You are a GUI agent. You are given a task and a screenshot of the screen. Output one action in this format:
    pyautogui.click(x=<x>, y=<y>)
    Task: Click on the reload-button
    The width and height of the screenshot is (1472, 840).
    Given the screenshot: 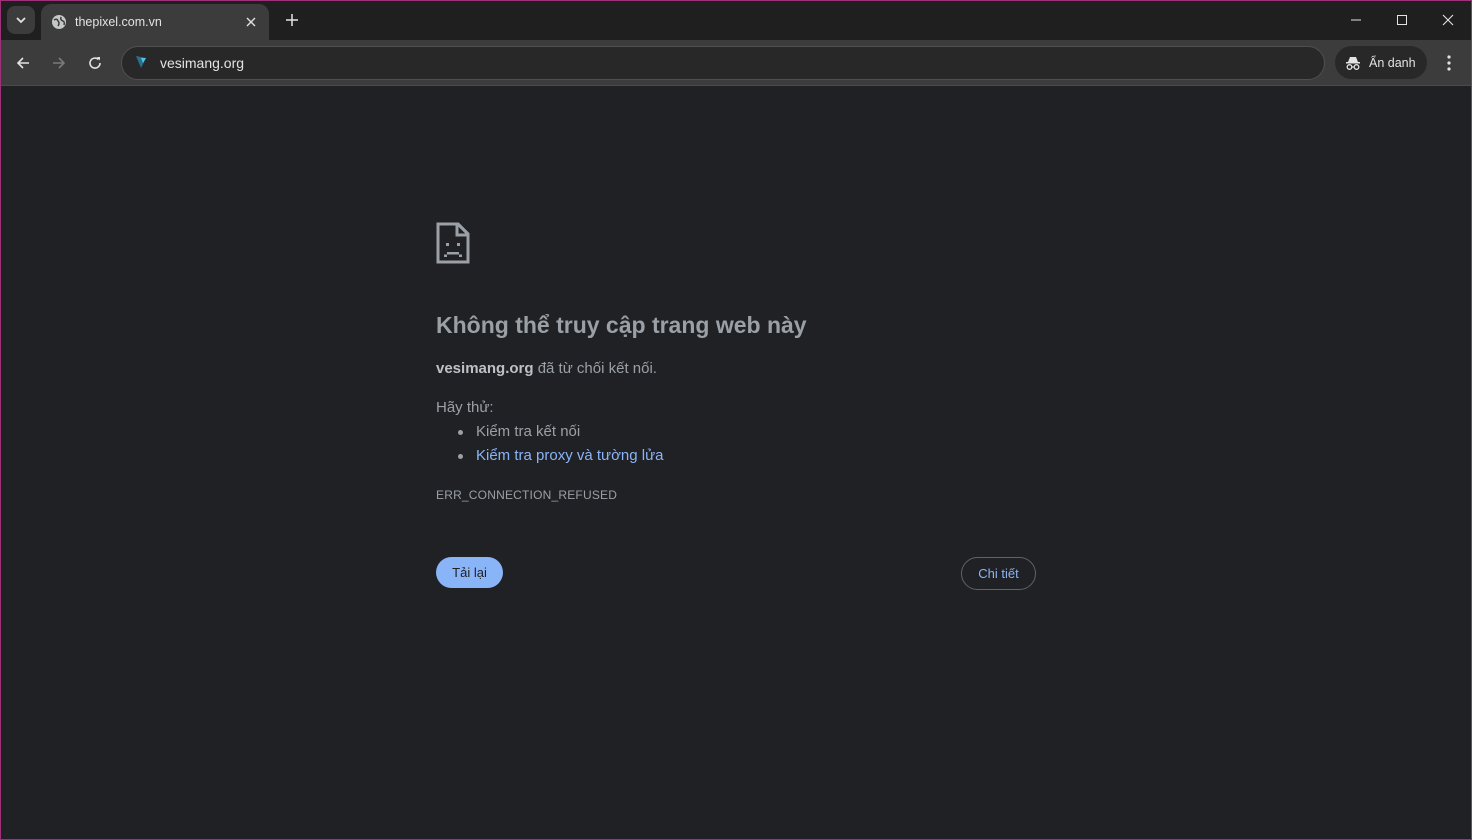 What is the action you would take?
    pyautogui.click(x=95, y=63)
    